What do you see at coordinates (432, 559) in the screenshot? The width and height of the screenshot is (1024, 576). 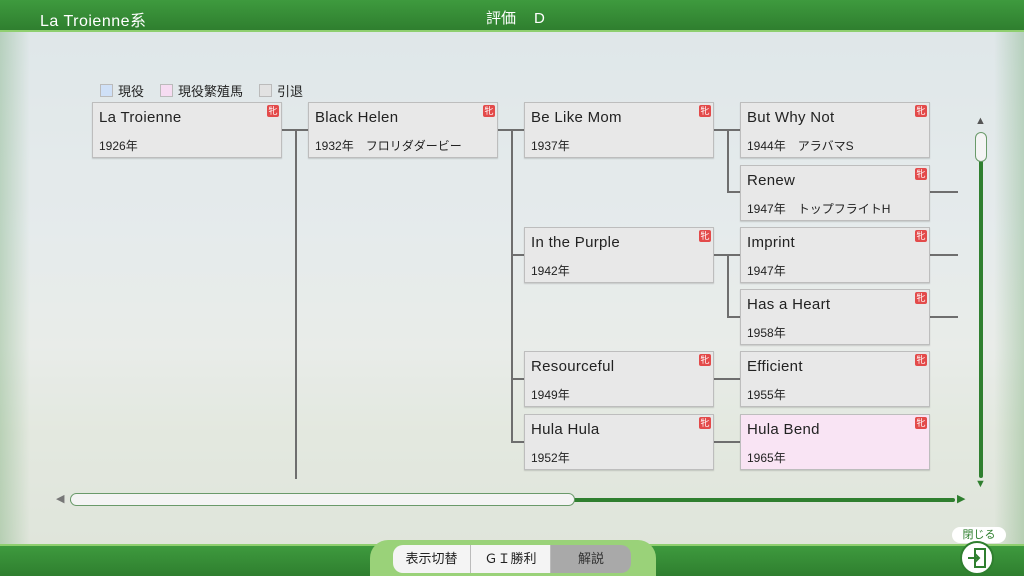 I see `tab-display-toggle: 表示切替` at bounding box center [432, 559].